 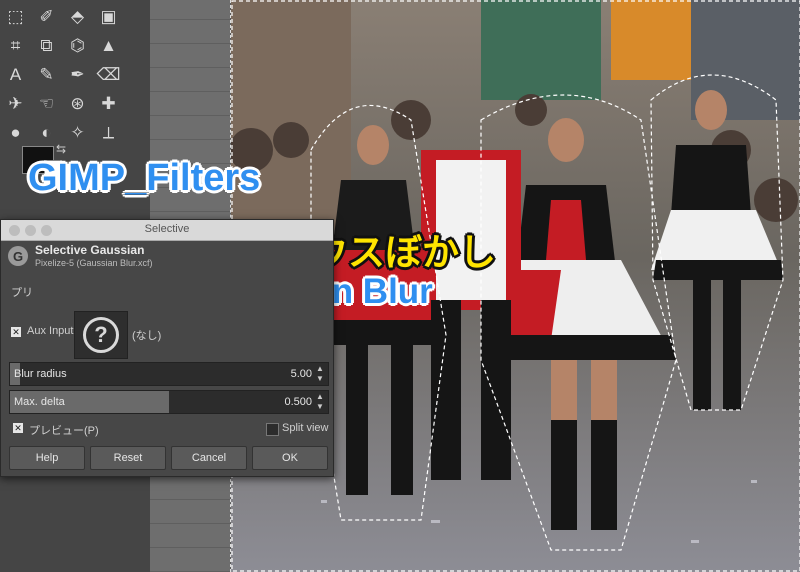 I want to click on blur-radius-label: Blur radius, so click(x=40, y=374).